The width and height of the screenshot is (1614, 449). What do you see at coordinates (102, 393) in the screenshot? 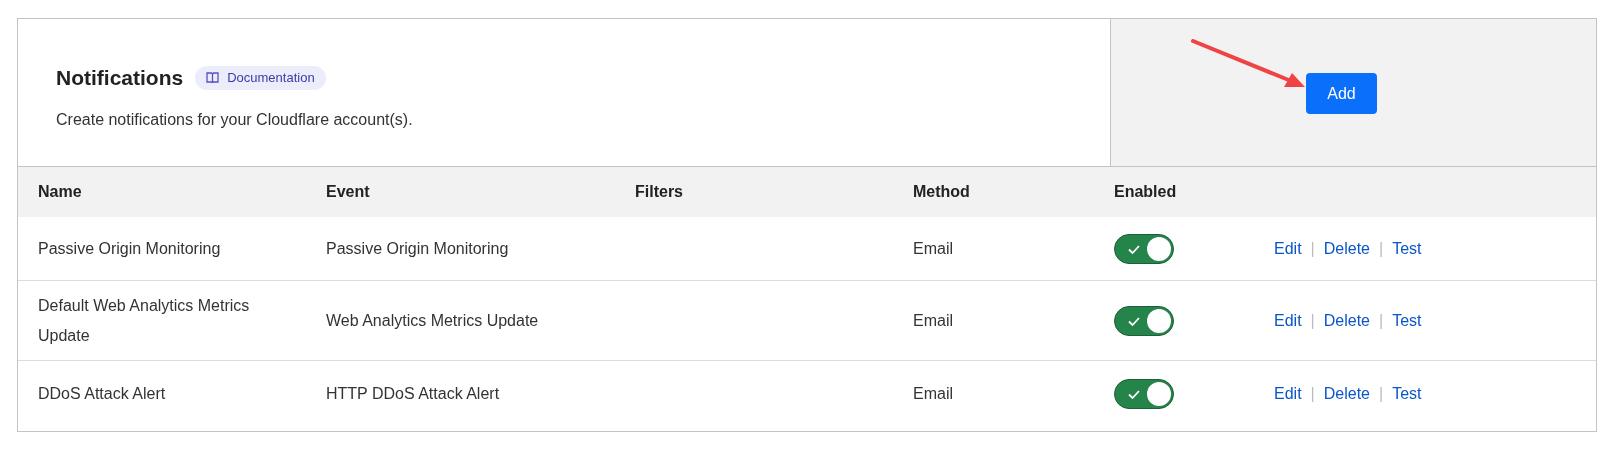
I see `table-cell: DDoS Attack Alert` at bounding box center [102, 393].